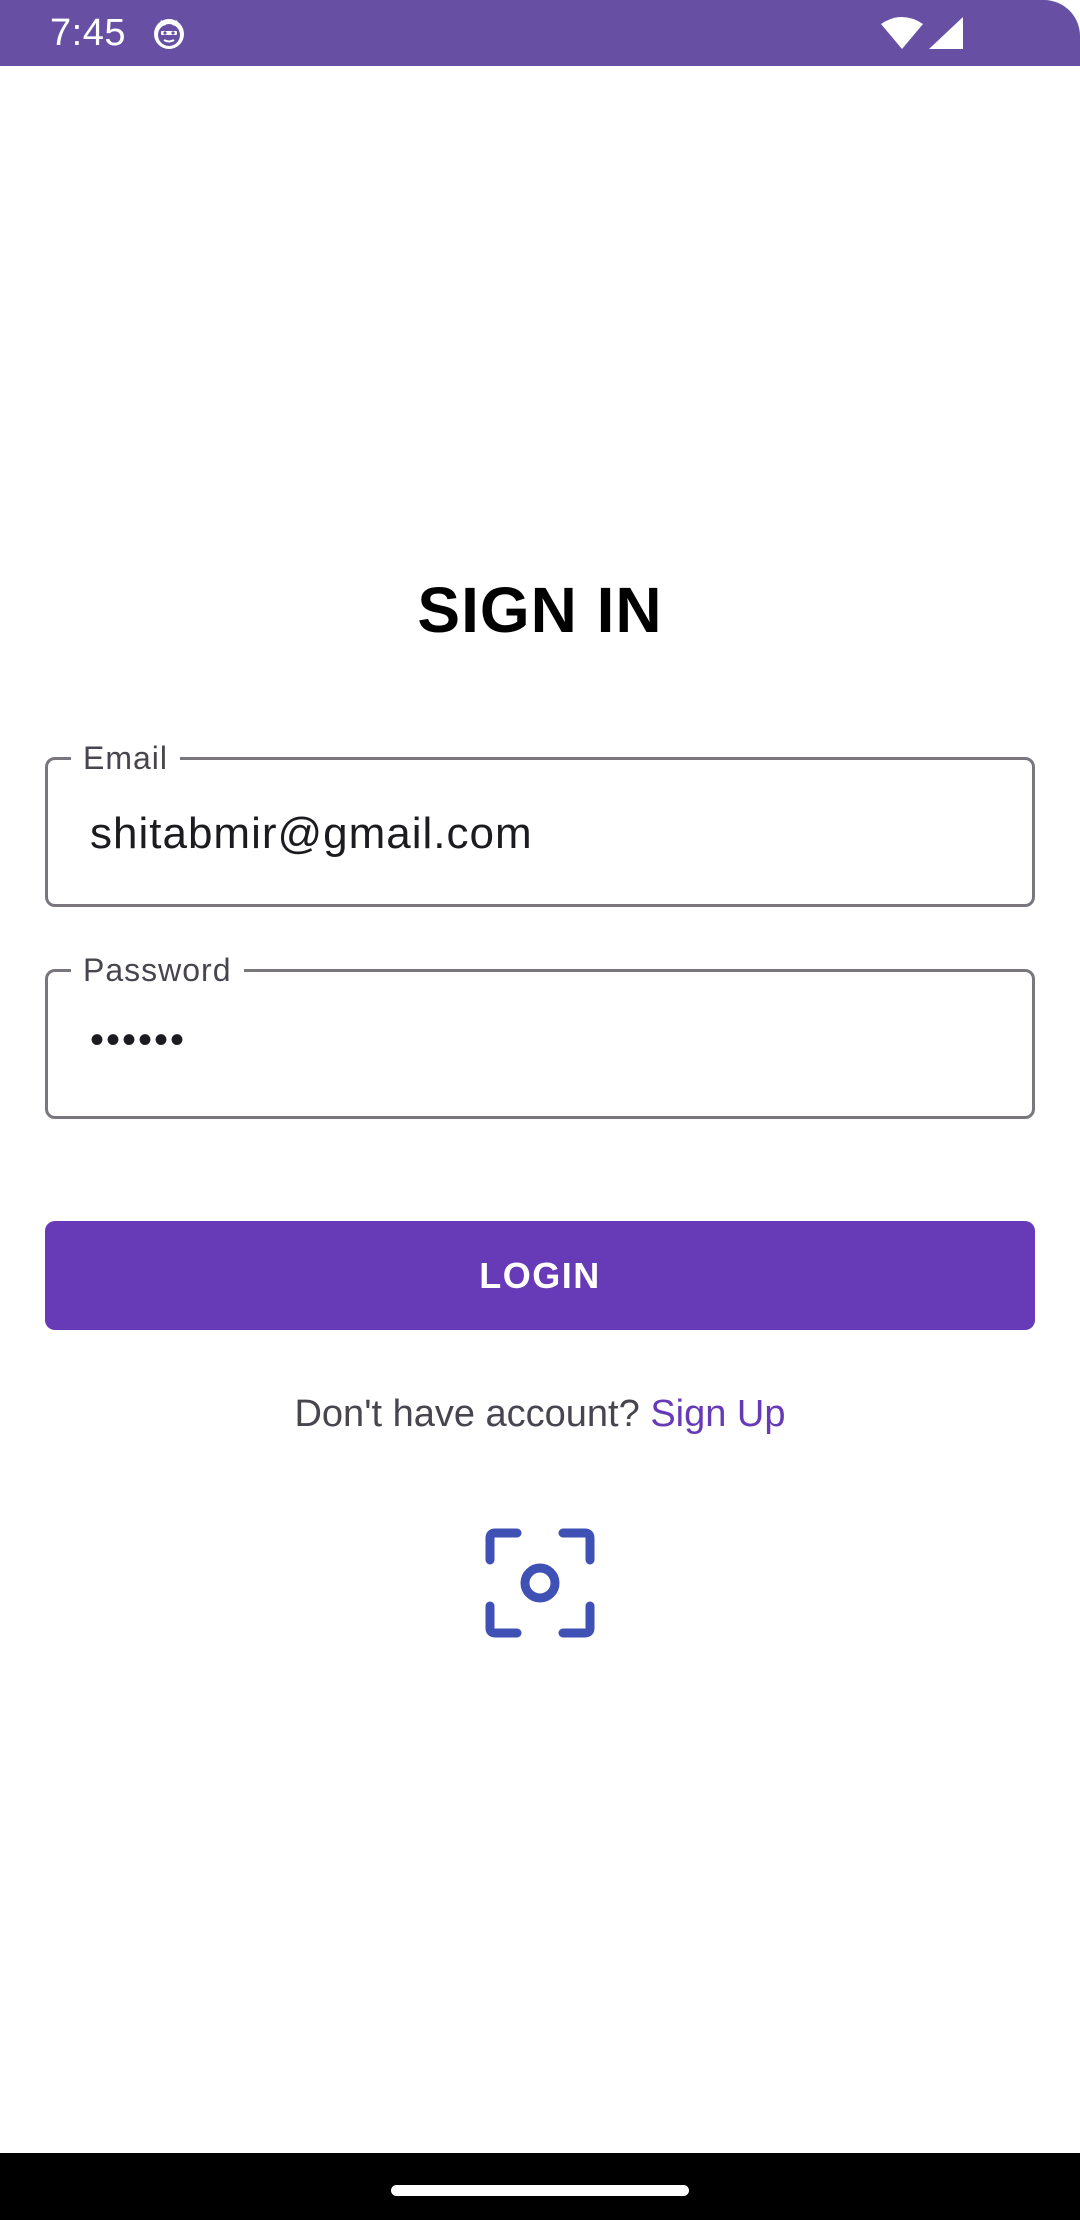 The width and height of the screenshot is (1080, 2220). I want to click on password-field-value: ••••••, so click(138, 1040).